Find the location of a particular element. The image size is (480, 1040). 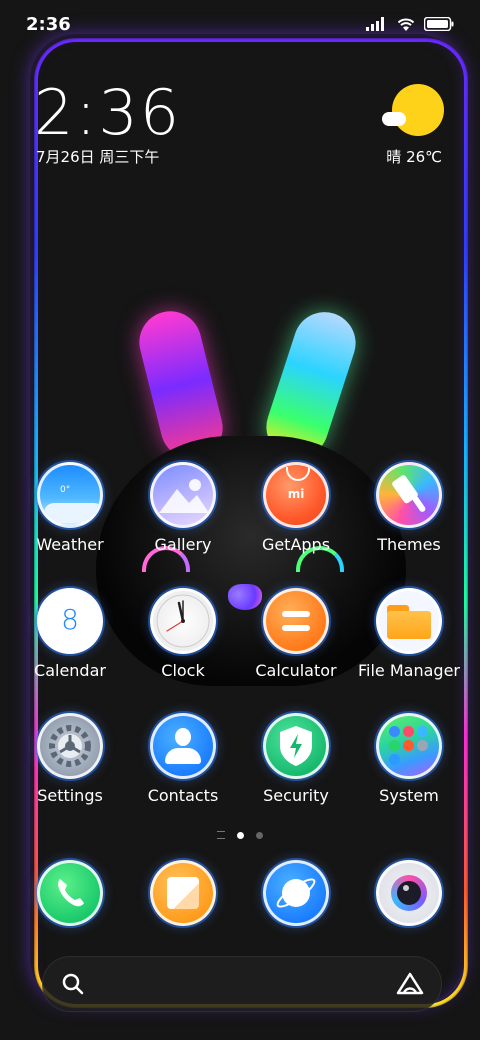

weather-widget-text: 晴 26℃ is located at coordinates (414, 157).